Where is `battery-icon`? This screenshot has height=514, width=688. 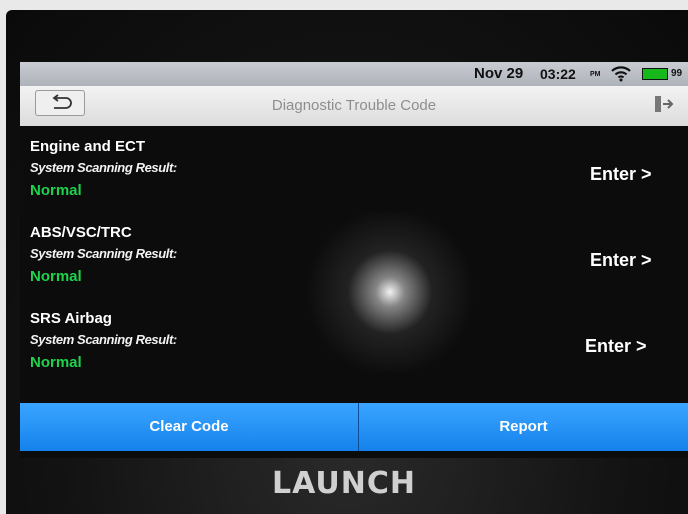 battery-icon is located at coordinates (655, 74).